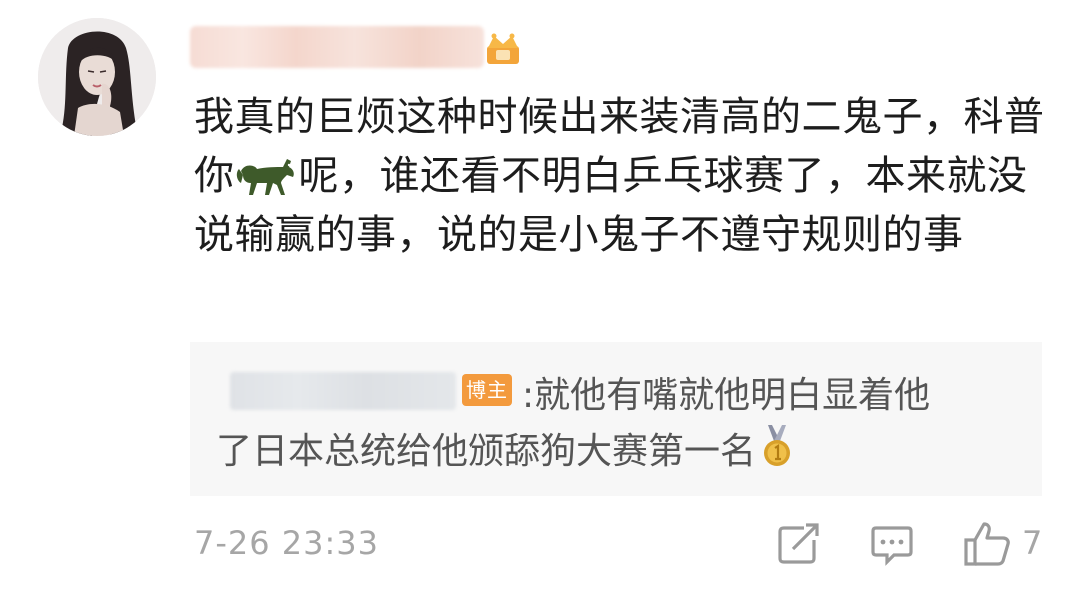  I want to click on share-button, so click(798, 544).